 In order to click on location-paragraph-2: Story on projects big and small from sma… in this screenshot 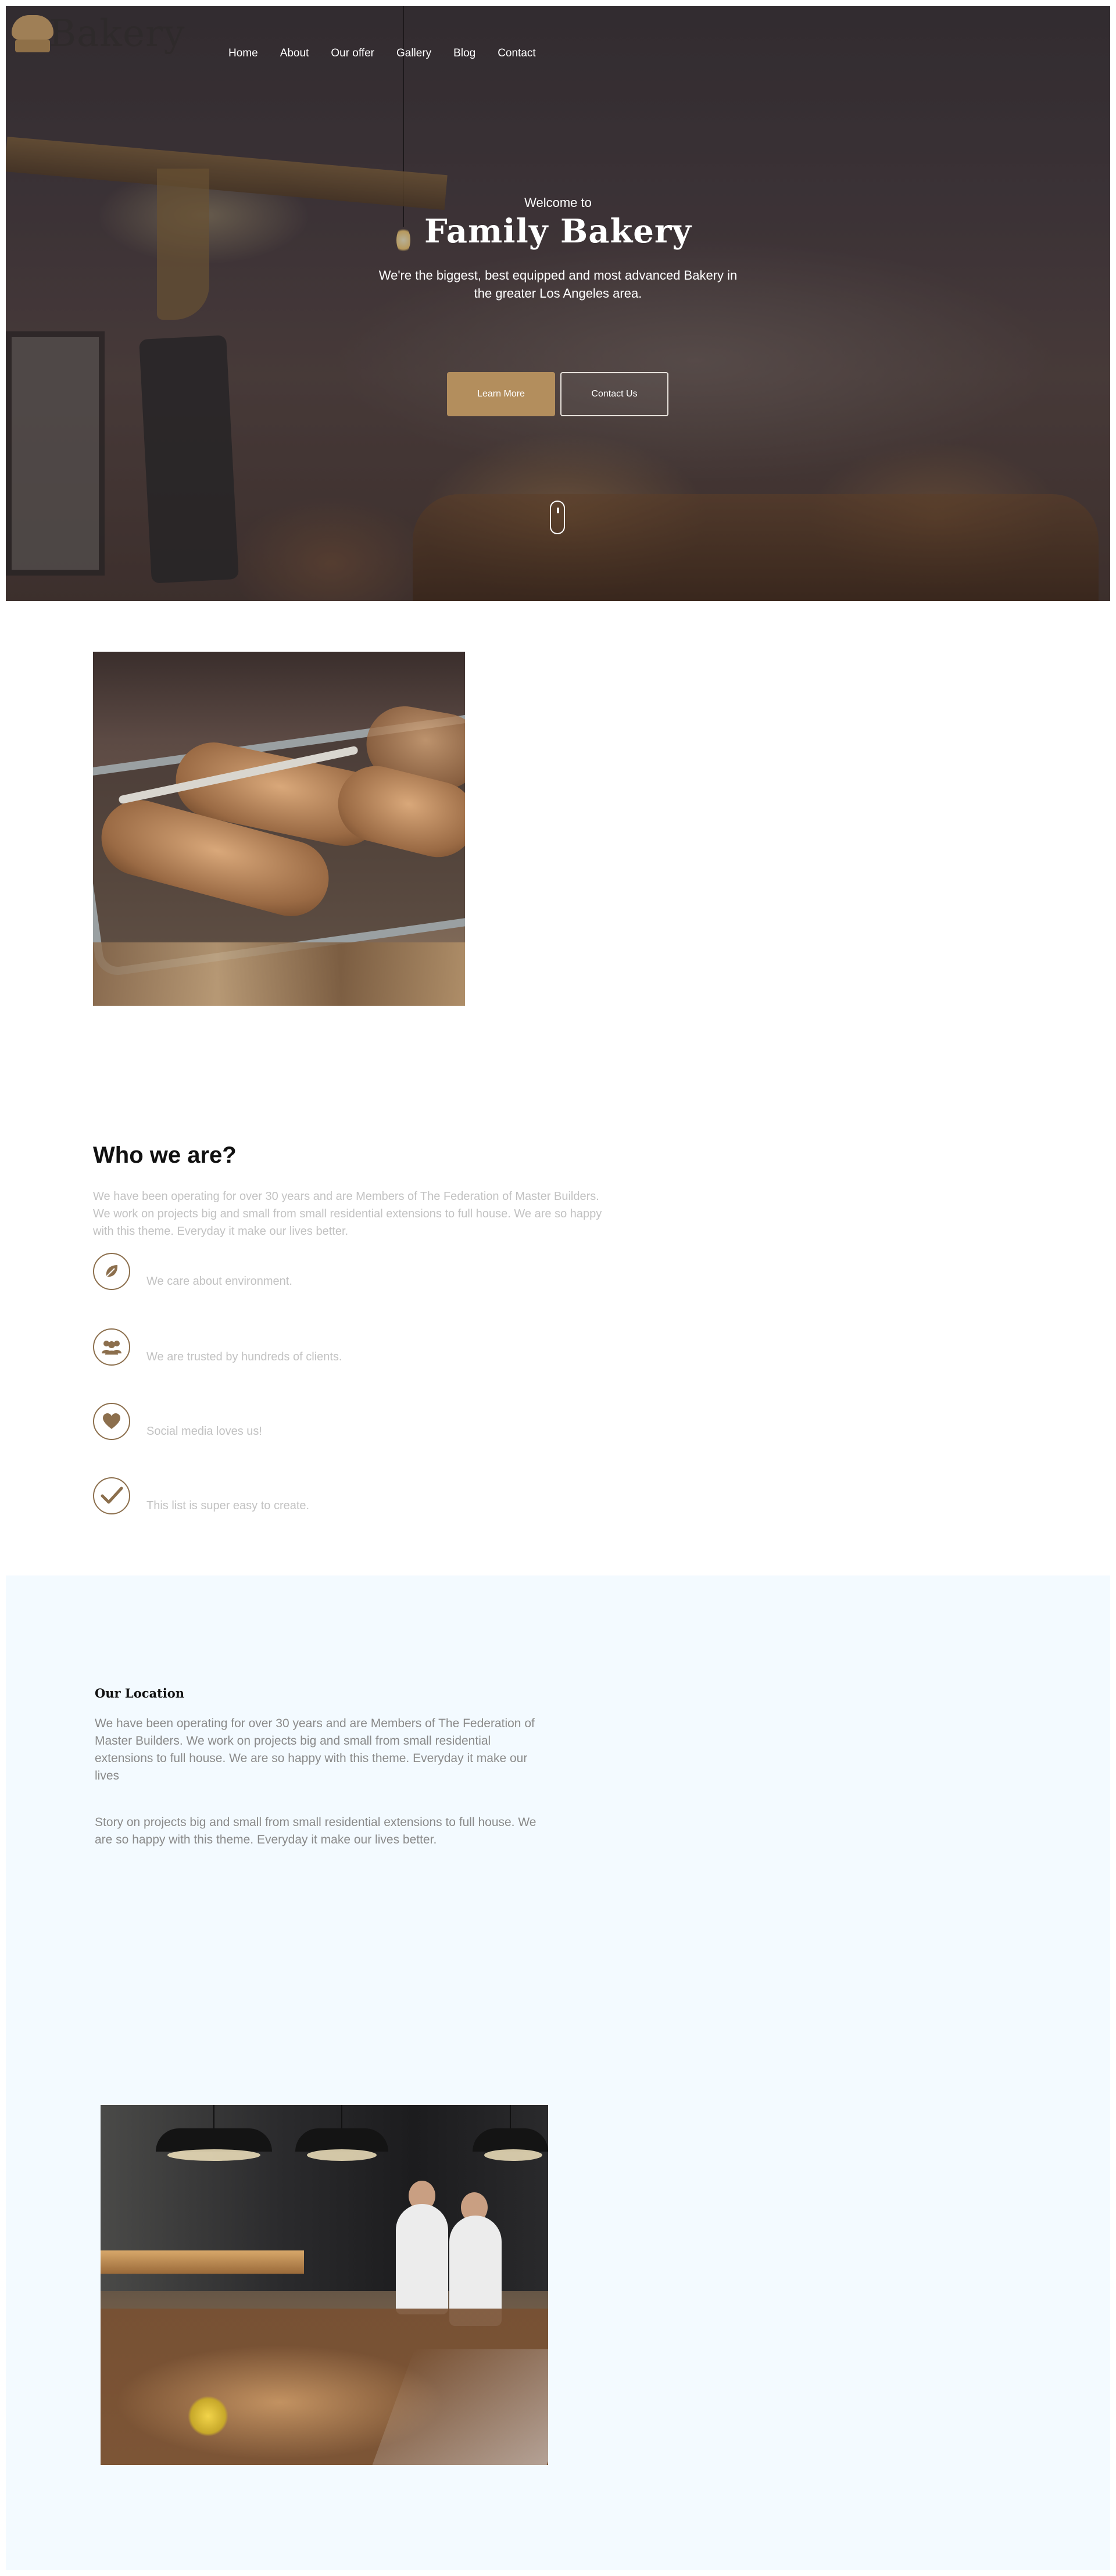, I will do `click(315, 1831)`.